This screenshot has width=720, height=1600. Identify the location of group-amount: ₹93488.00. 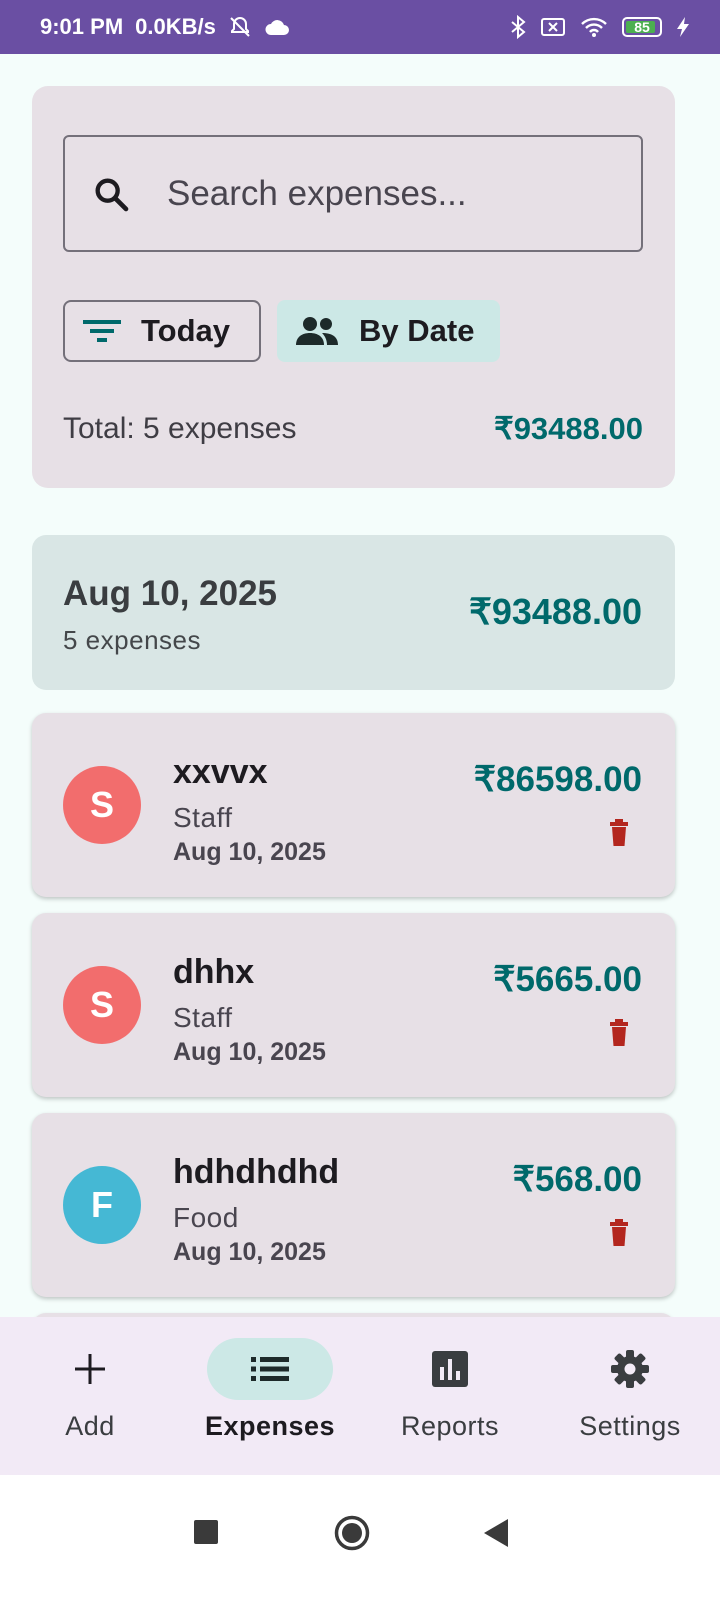
(555, 611).